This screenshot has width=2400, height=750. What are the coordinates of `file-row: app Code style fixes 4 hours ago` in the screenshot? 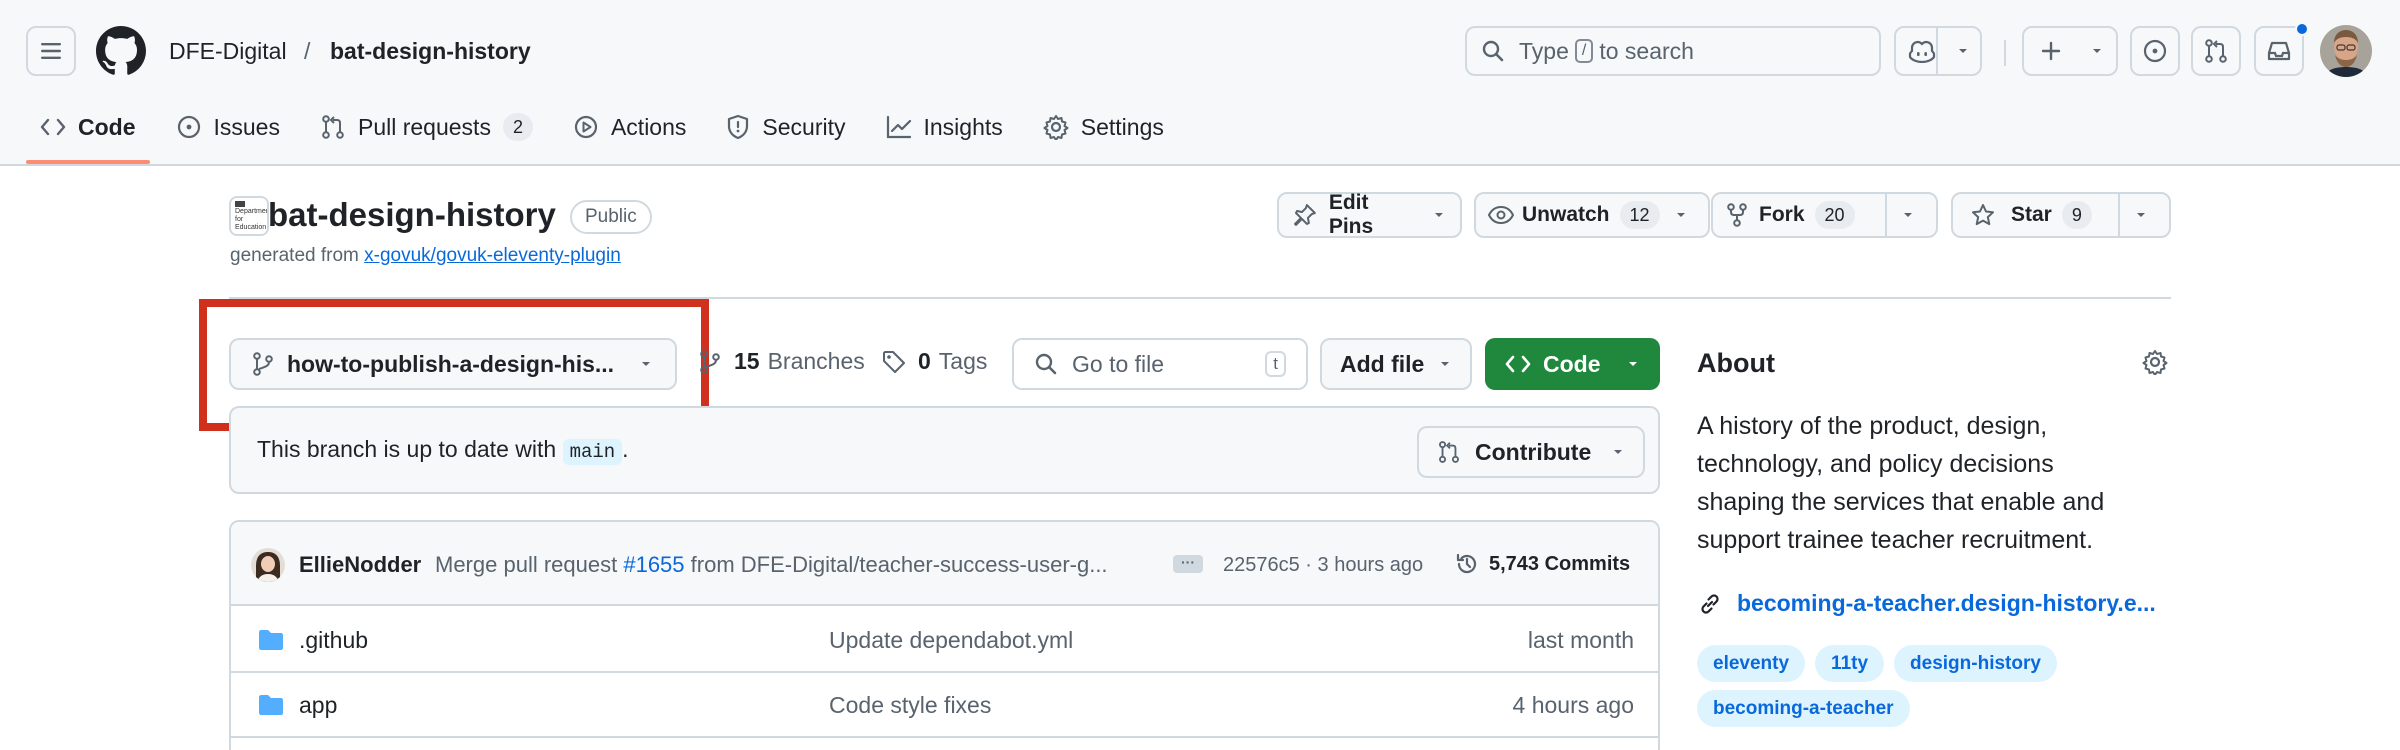 It's located at (944, 705).